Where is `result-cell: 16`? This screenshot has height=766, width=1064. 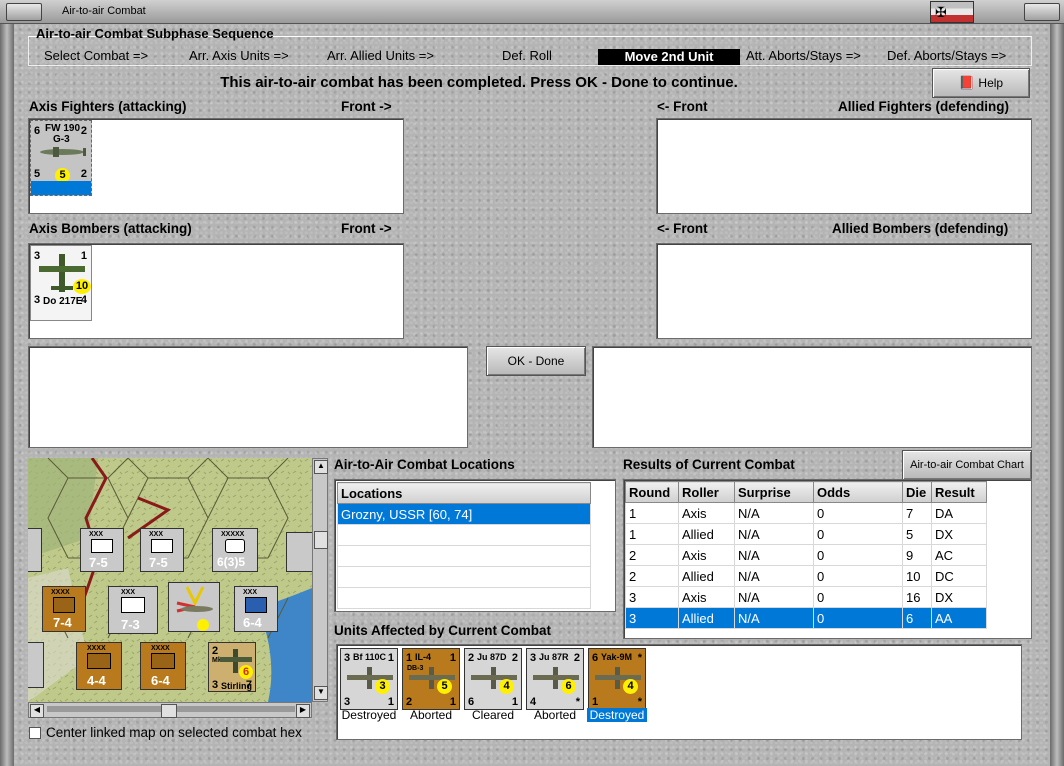
result-cell: 16 is located at coordinates (917, 597).